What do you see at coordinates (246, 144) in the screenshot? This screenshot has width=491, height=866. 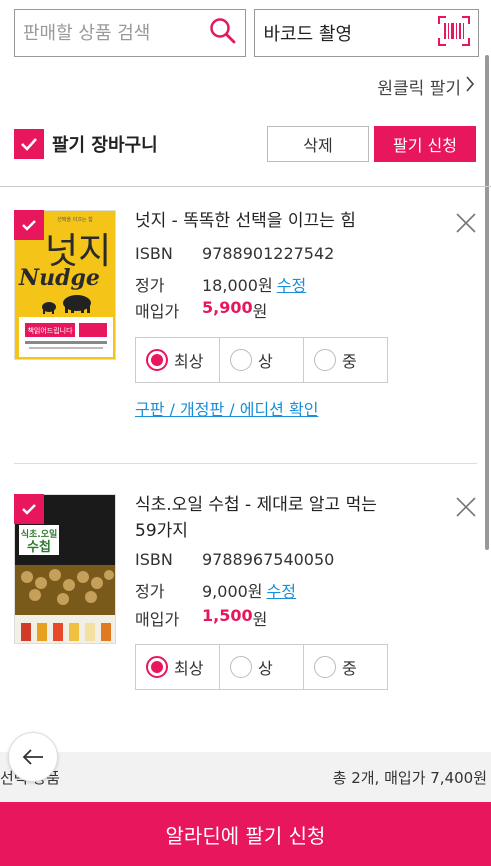 I see `cart-header: 팔기 장바구니 삭제 팔기 신청` at bounding box center [246, 144].